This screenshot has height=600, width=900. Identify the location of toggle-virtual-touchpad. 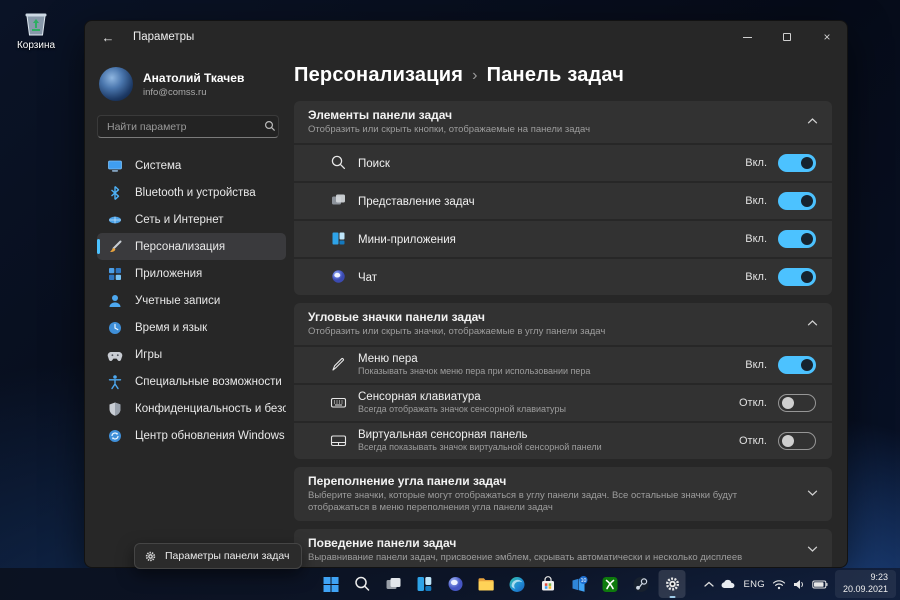
(797, 440).